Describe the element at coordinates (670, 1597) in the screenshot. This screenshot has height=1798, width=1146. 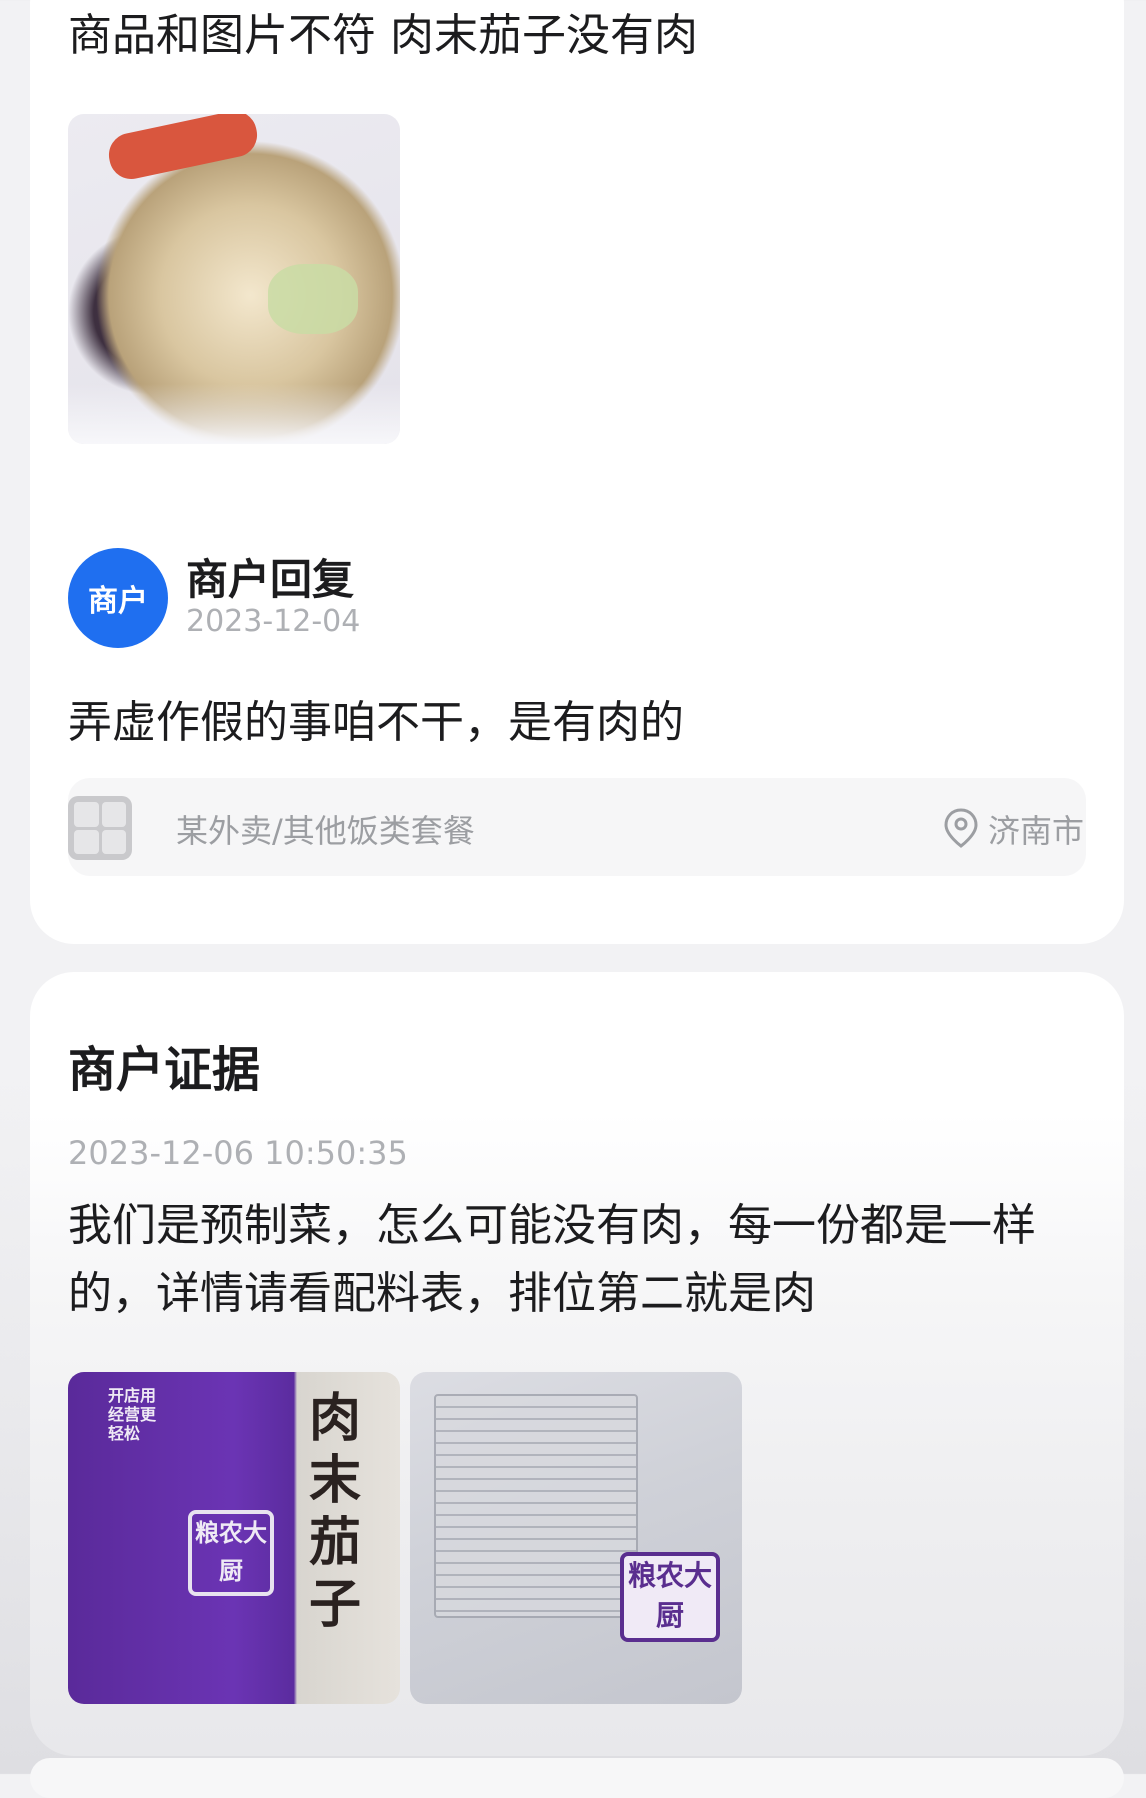
I see `package-brand-stamp-2: 粮农大厨` at that location.